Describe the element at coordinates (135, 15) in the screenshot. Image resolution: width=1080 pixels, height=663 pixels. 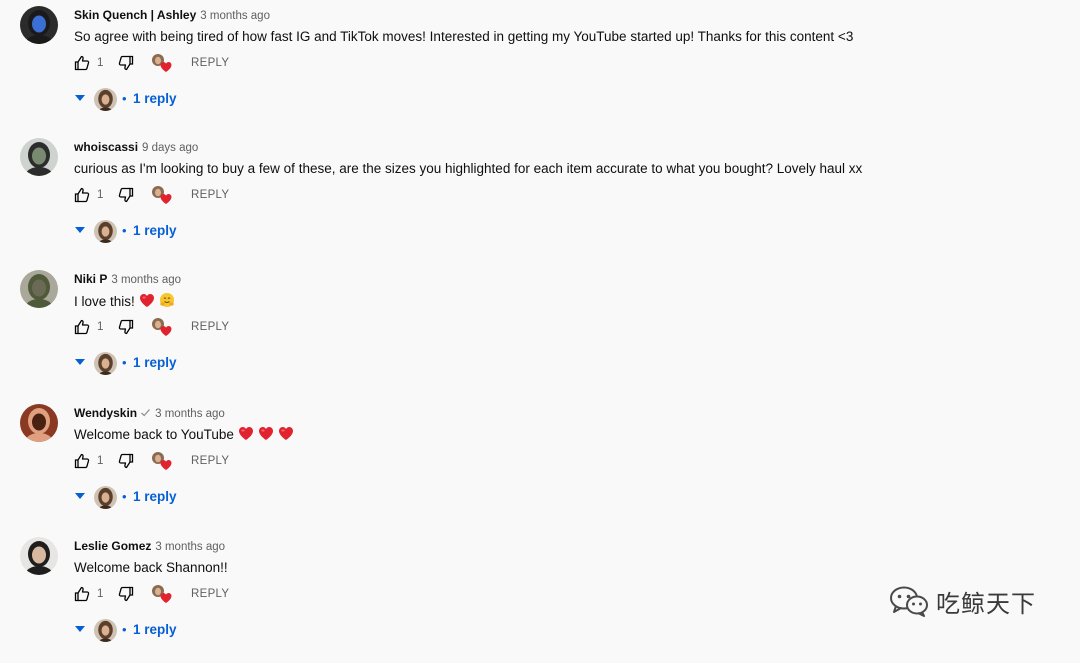
I see `author-name: Skin Quench | Ashley` at that location.